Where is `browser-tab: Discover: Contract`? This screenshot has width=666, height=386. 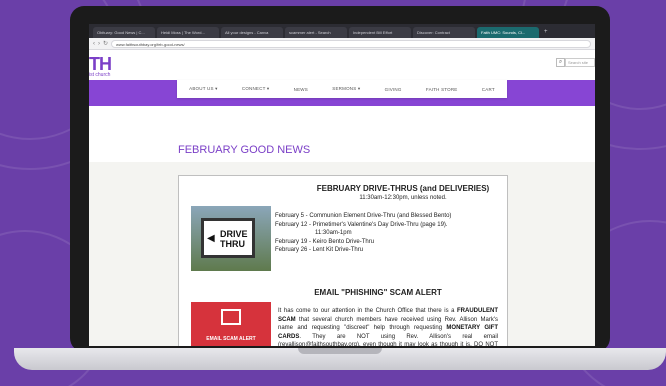 browser-tab: Discover: Contract is located at coordinates (444, 32).